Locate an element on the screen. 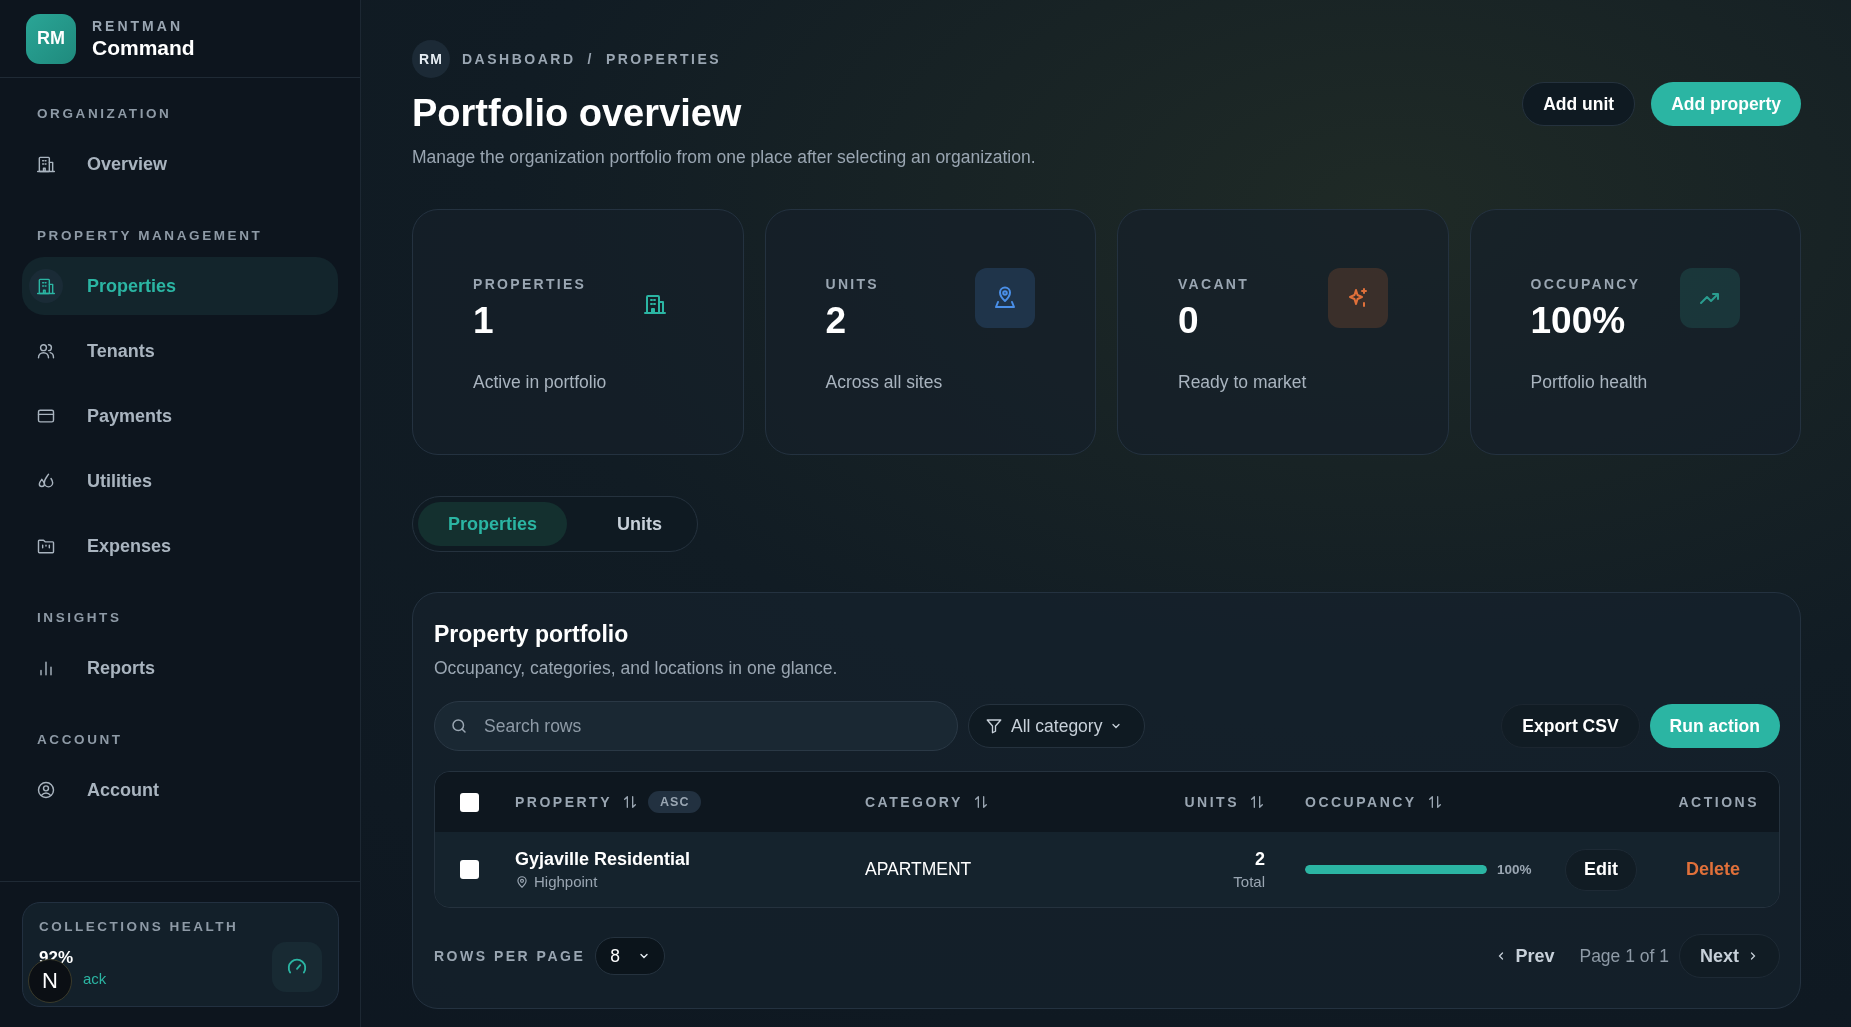  breadcrumb-link: DASHBOARD is located at coordinates (519, 59).